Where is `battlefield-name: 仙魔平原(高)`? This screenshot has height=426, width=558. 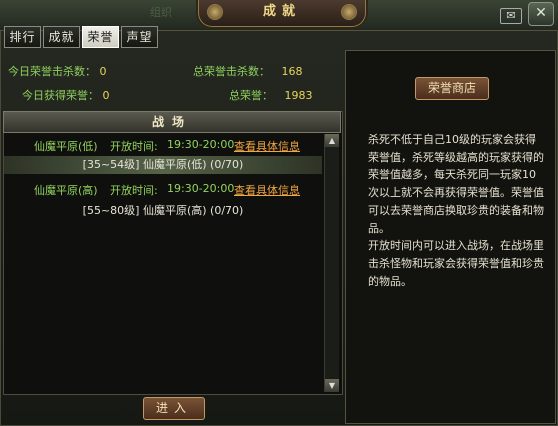
battlefield-name: 仙魔平原(高) is located at coordinates (66, 190).